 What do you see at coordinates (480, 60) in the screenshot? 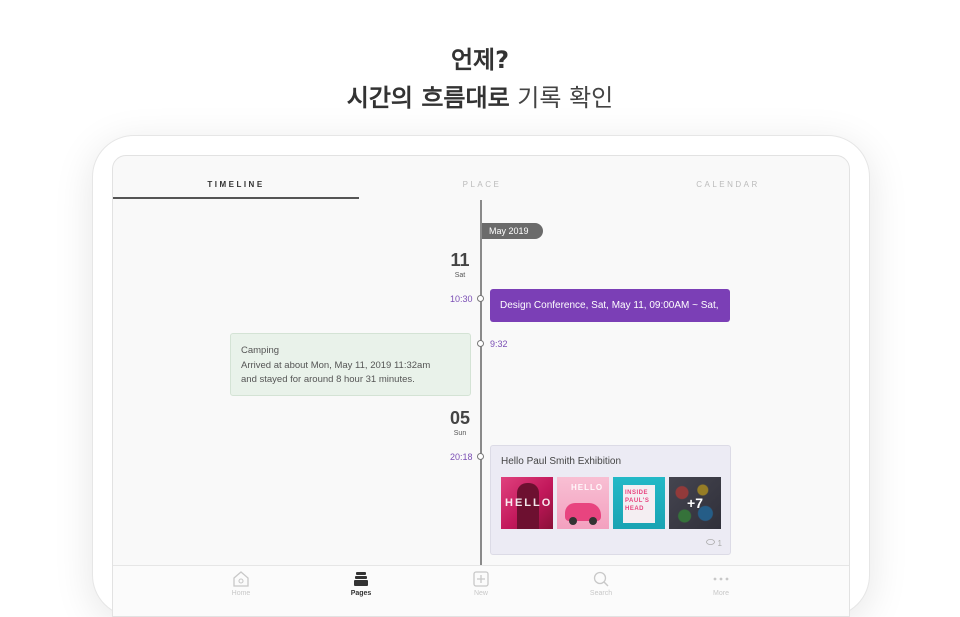
I see `headline-question: 언제?` at bounding box center [480, 60].